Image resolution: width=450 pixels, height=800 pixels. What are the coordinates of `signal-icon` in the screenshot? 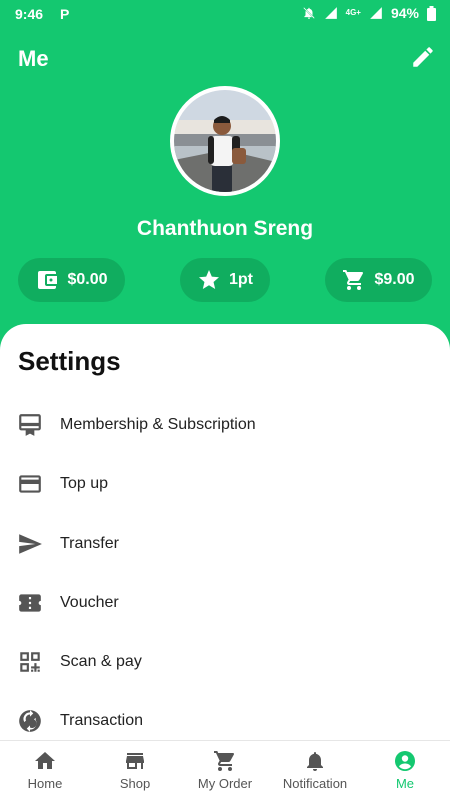 It's located at (376, 13).